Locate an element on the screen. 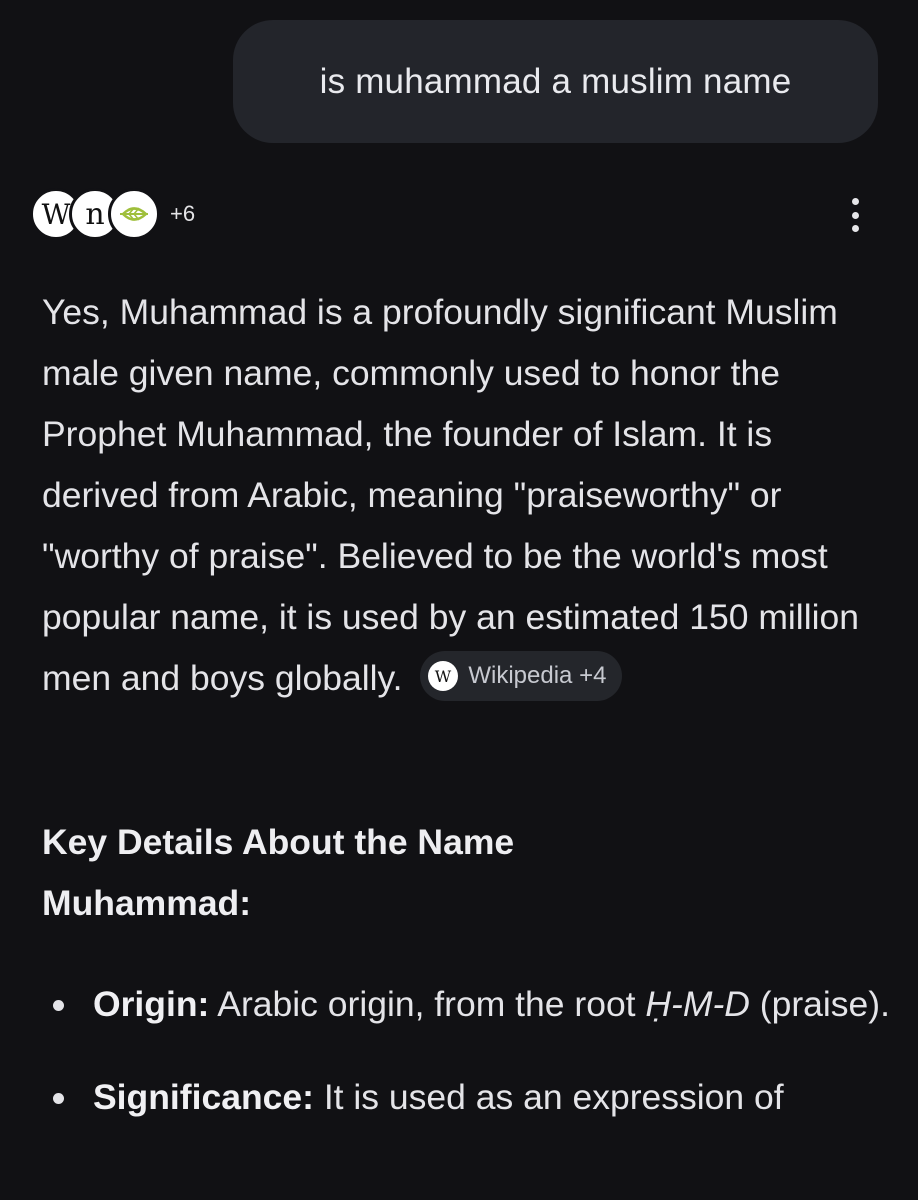  wn-letters: n is located at coordinates (94, 214).